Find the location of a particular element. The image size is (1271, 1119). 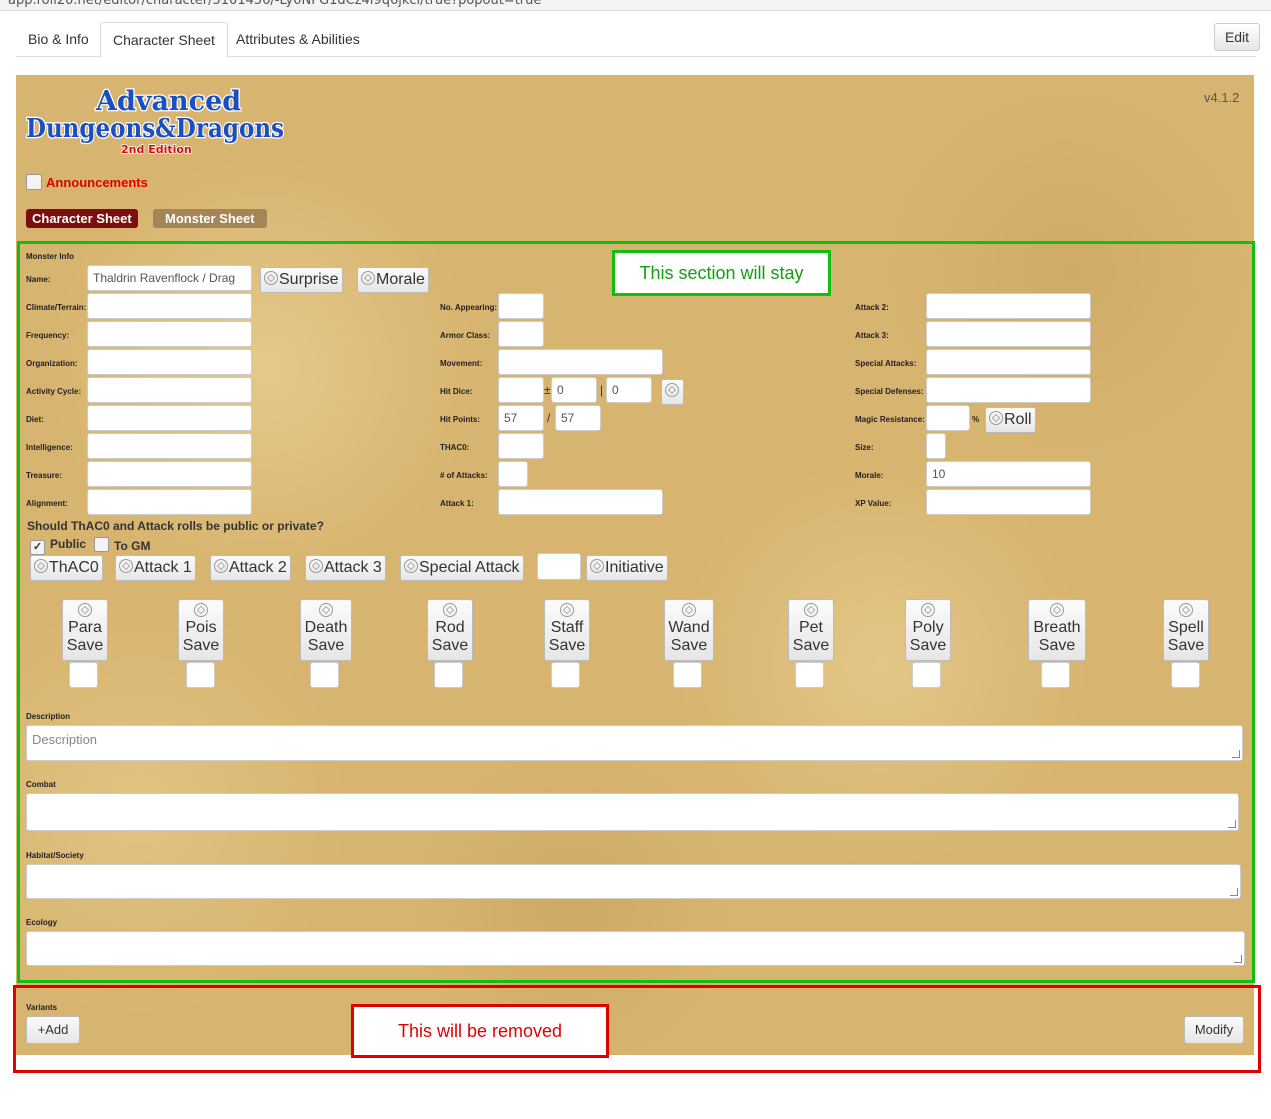

morale-input: 10 is located at coordinates (1008, 474).